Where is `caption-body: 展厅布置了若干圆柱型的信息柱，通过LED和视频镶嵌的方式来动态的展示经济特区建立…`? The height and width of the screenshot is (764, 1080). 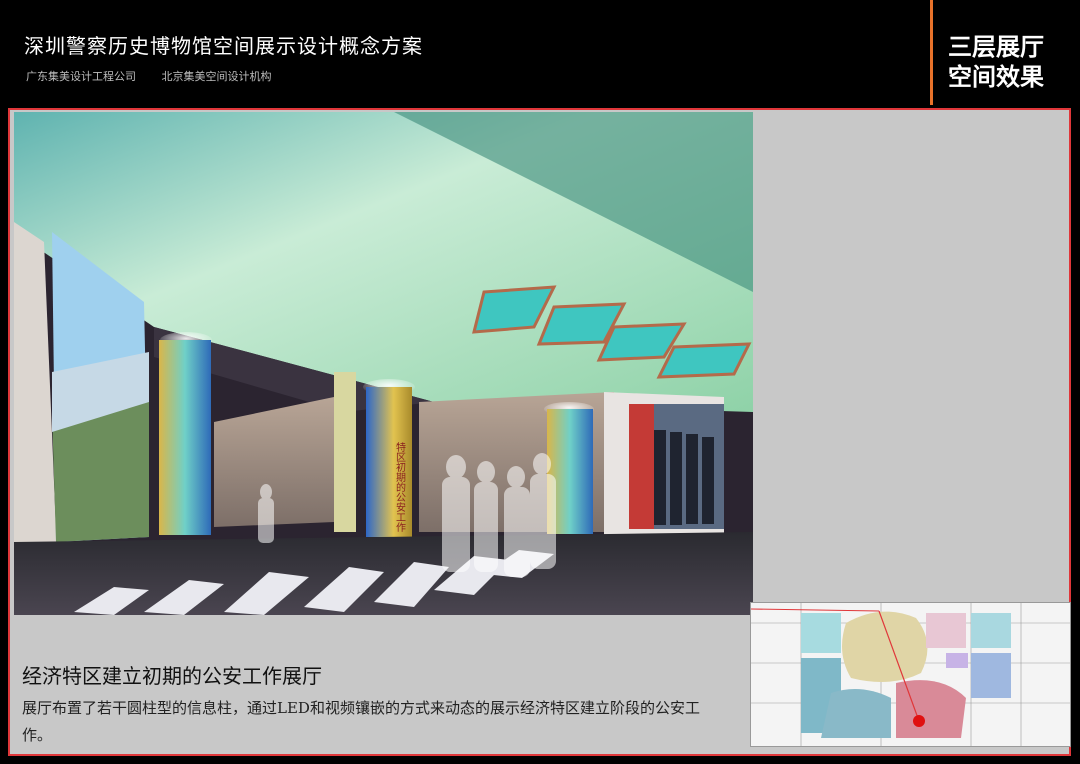 caption-body: 展厅布置了若干圆柱型的信息柱，通过LED和视频镶嵌的方式来动态的展示经济特区建立… is located at coordinates (361, 721).